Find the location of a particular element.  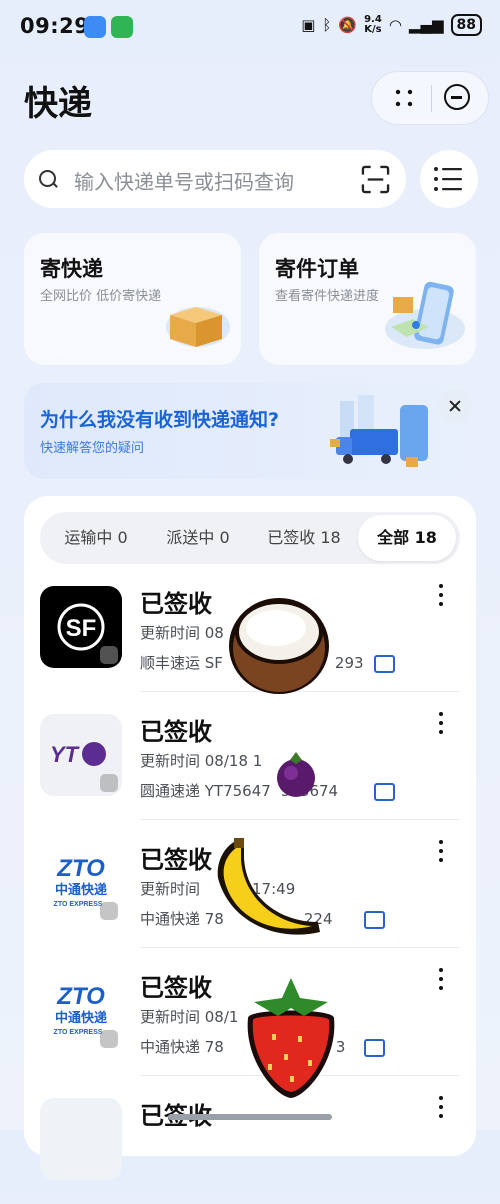

mangosteen-sticker-icon is located at coordinates (296, 774).